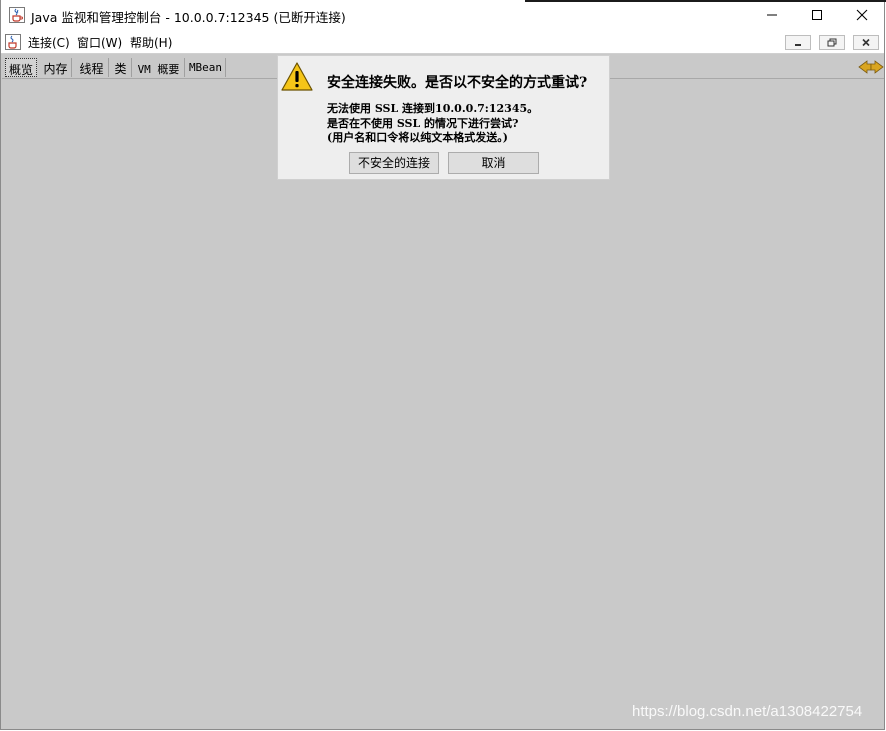 The height and width of the screenshot is (731, 886). What do you see at coordinates (49, 42) in the screenshot?
I see `menu-connection: 连接(C)` at bounding box center [49, 42].